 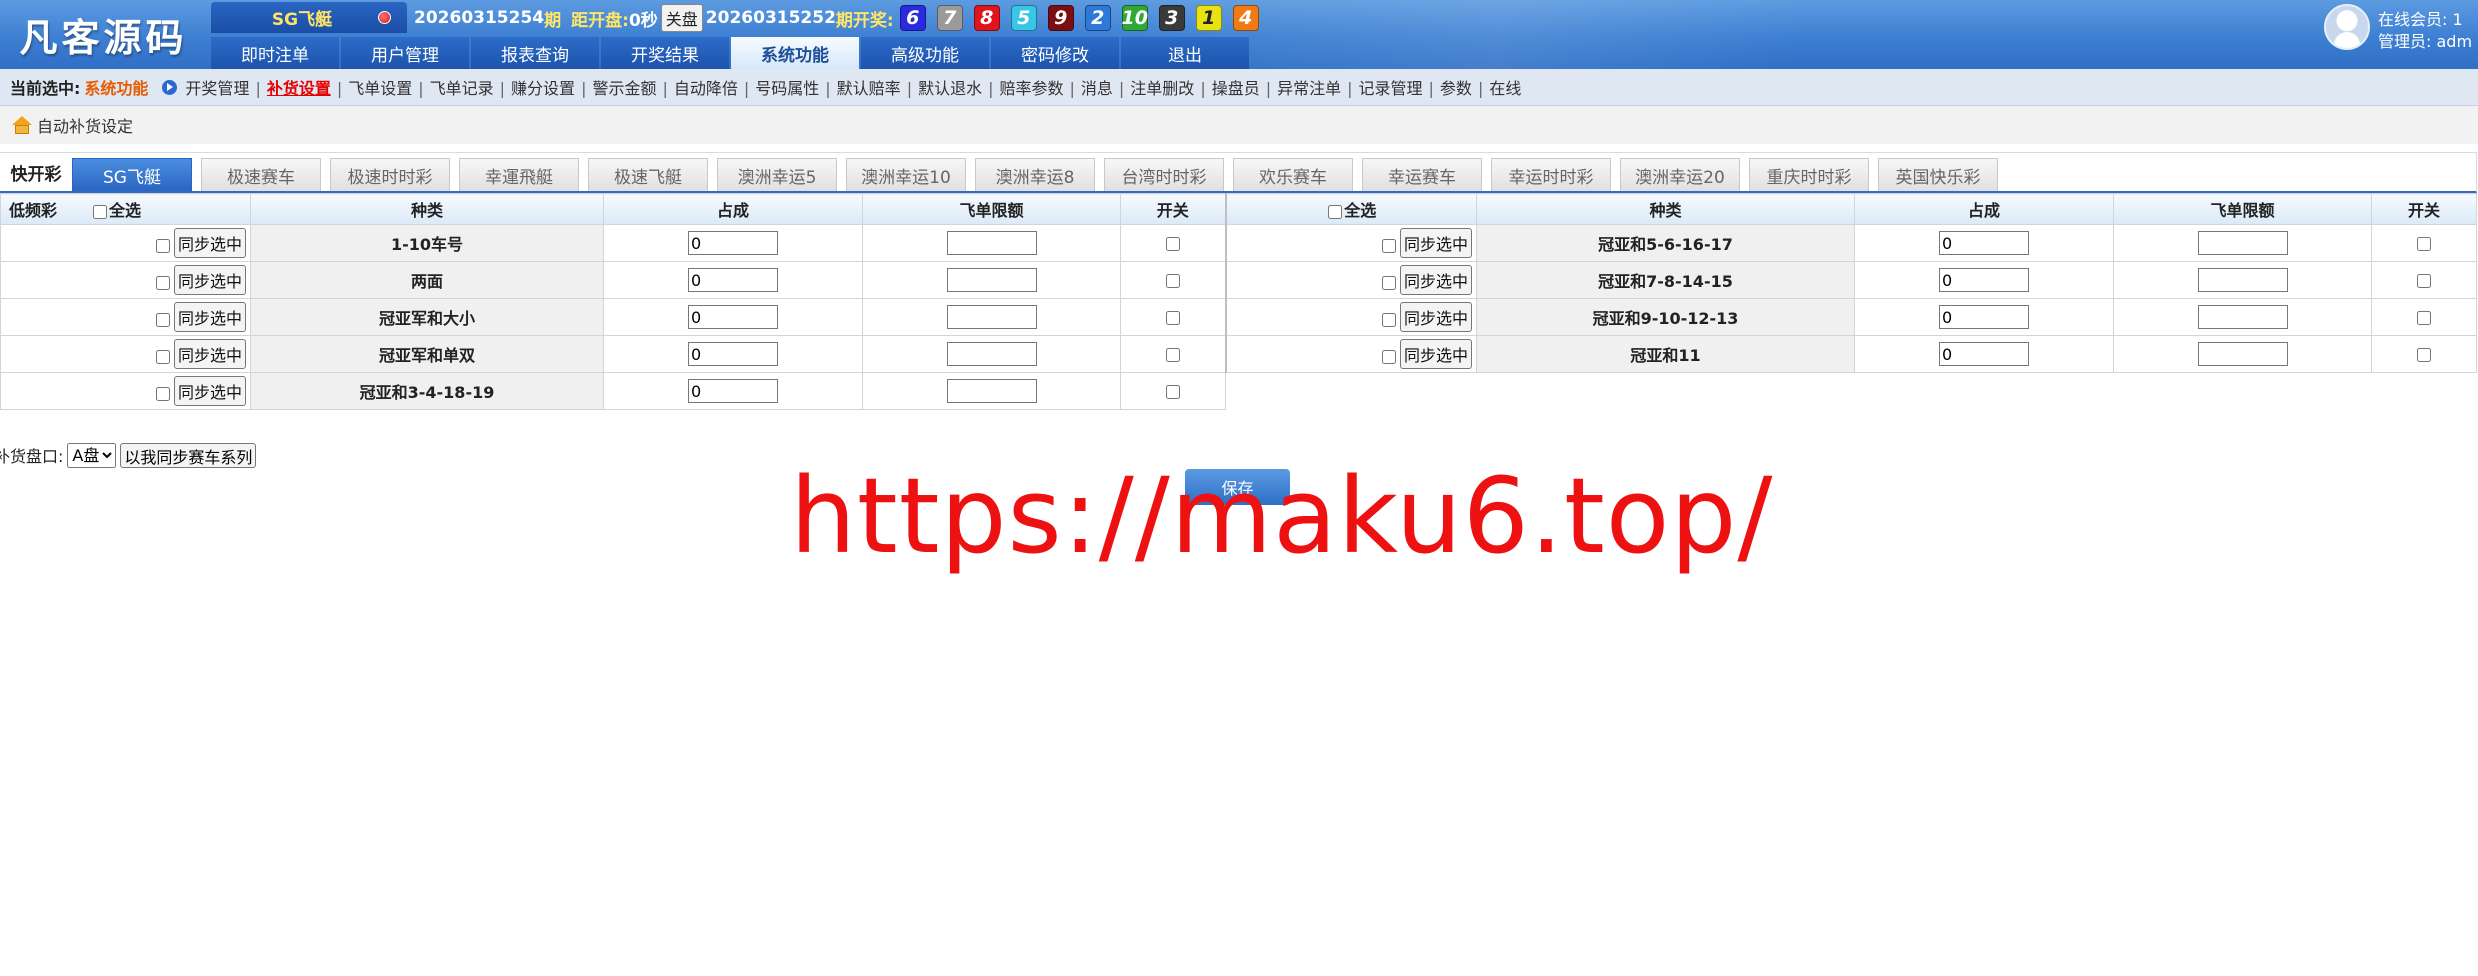 What do you see at coordinates (543, 88) in the screenshot?
I see `sub-menu-link: 赚分设置` at bounding box center [543, 88].